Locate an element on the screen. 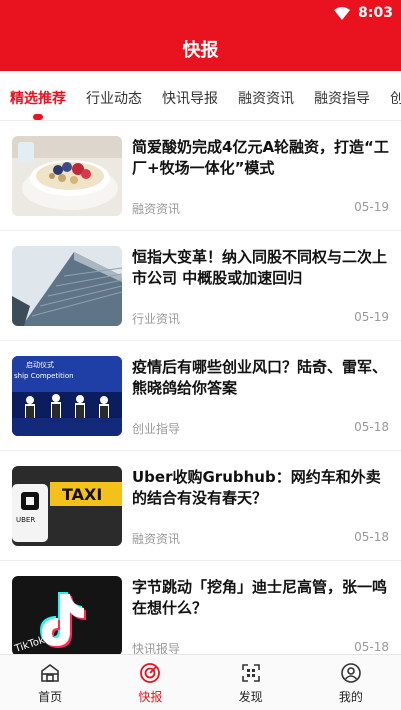 The height and width of the screenshot is (710, 401). news-item: TikTok 字节跳动「挖角」迪士尼高管，张一鸣在想什么？ 快讯报导 05-18 is located at coordinates (200, 607).